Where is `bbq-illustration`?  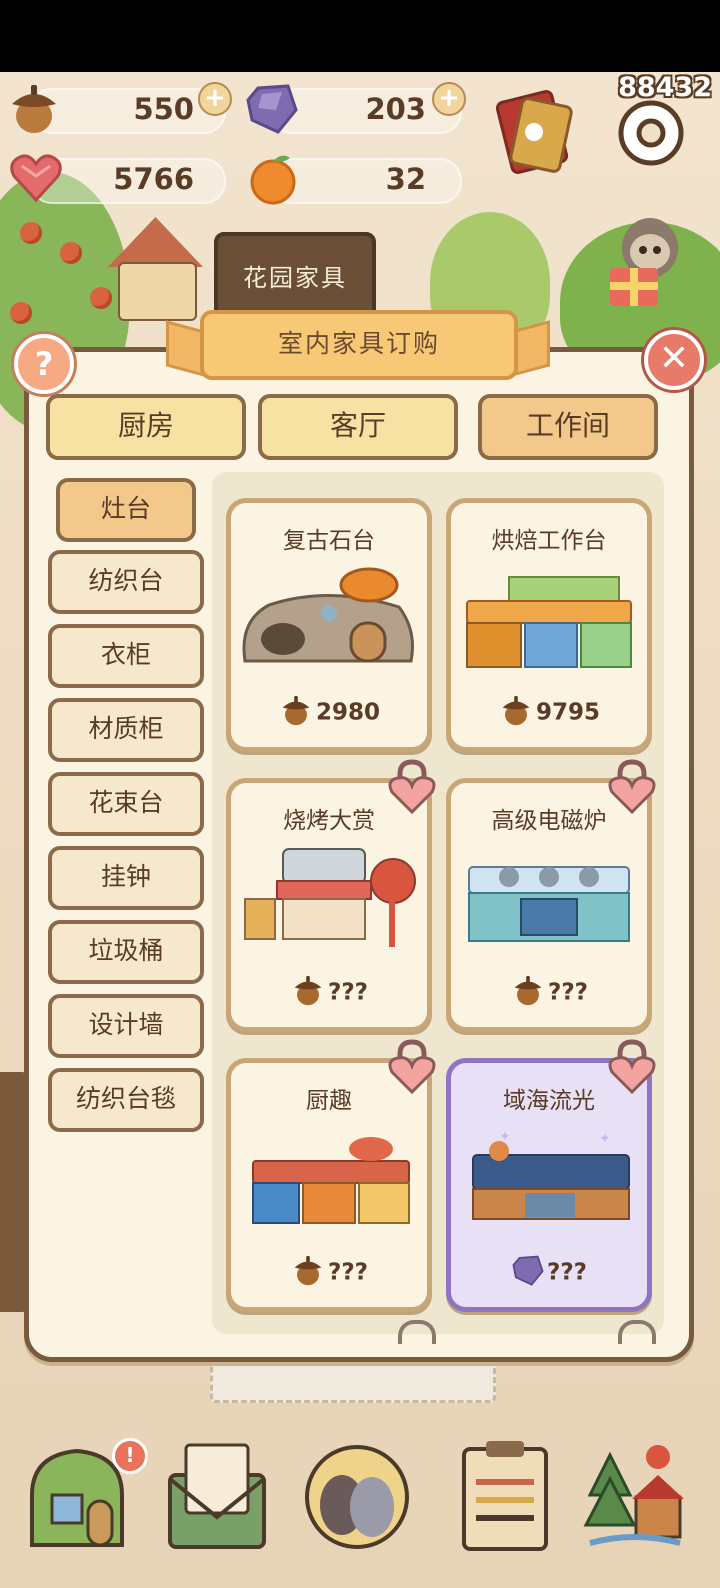
bbq-illustration is located at coordinates (329, 900).